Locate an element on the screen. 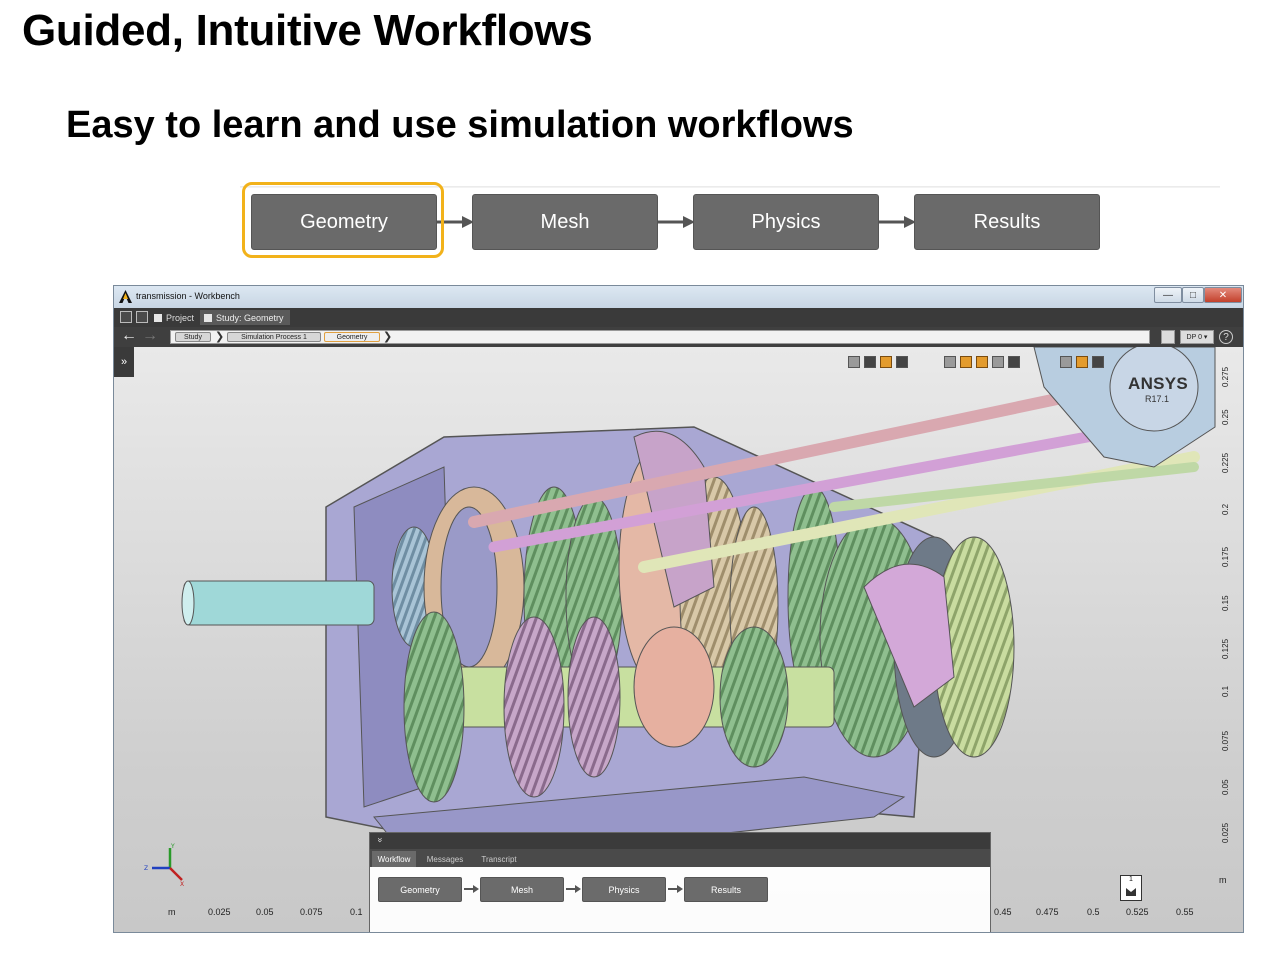 The image size is (1261, 954). panel-geometry-button: Geometry is located at coordinates (420, 889).